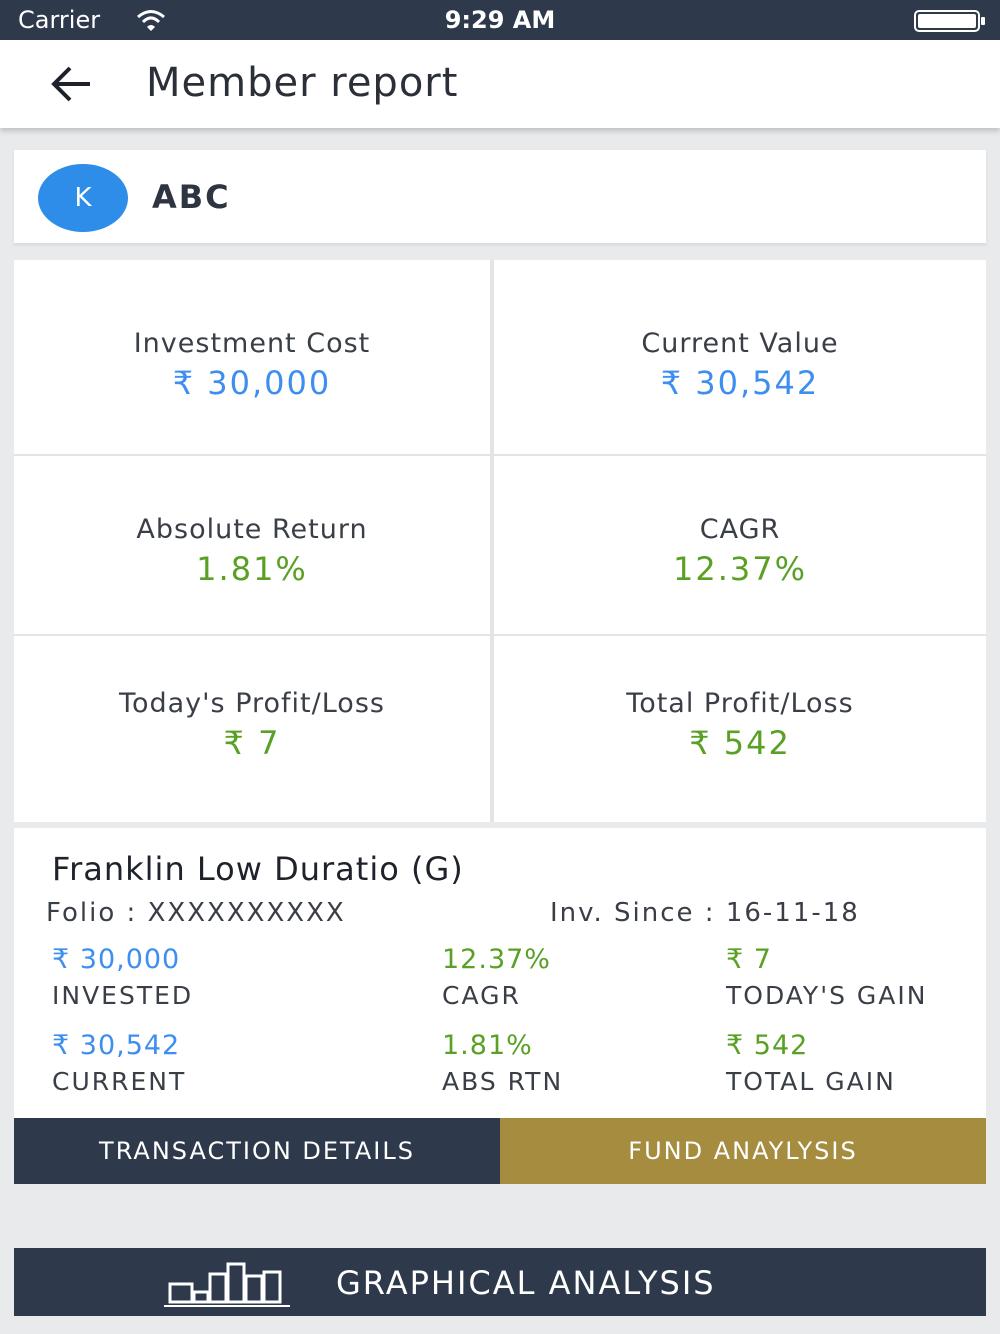 This screenshot has width=1000, height=1334. I want to click on todays-pl-label: Today's Profit/Loss, so click(252, 703).